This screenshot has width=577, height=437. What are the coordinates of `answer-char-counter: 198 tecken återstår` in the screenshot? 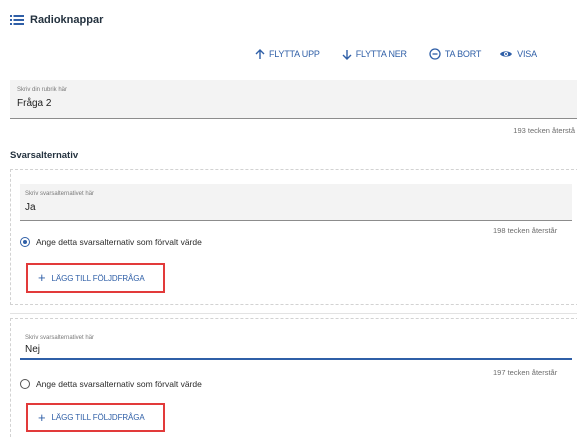 It's located at (525, 230).